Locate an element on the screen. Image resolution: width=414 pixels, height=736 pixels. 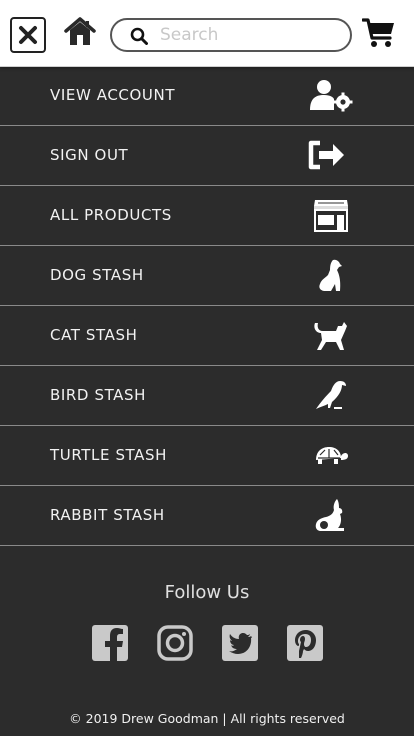
search-icon is located at coordinates (139, 36).